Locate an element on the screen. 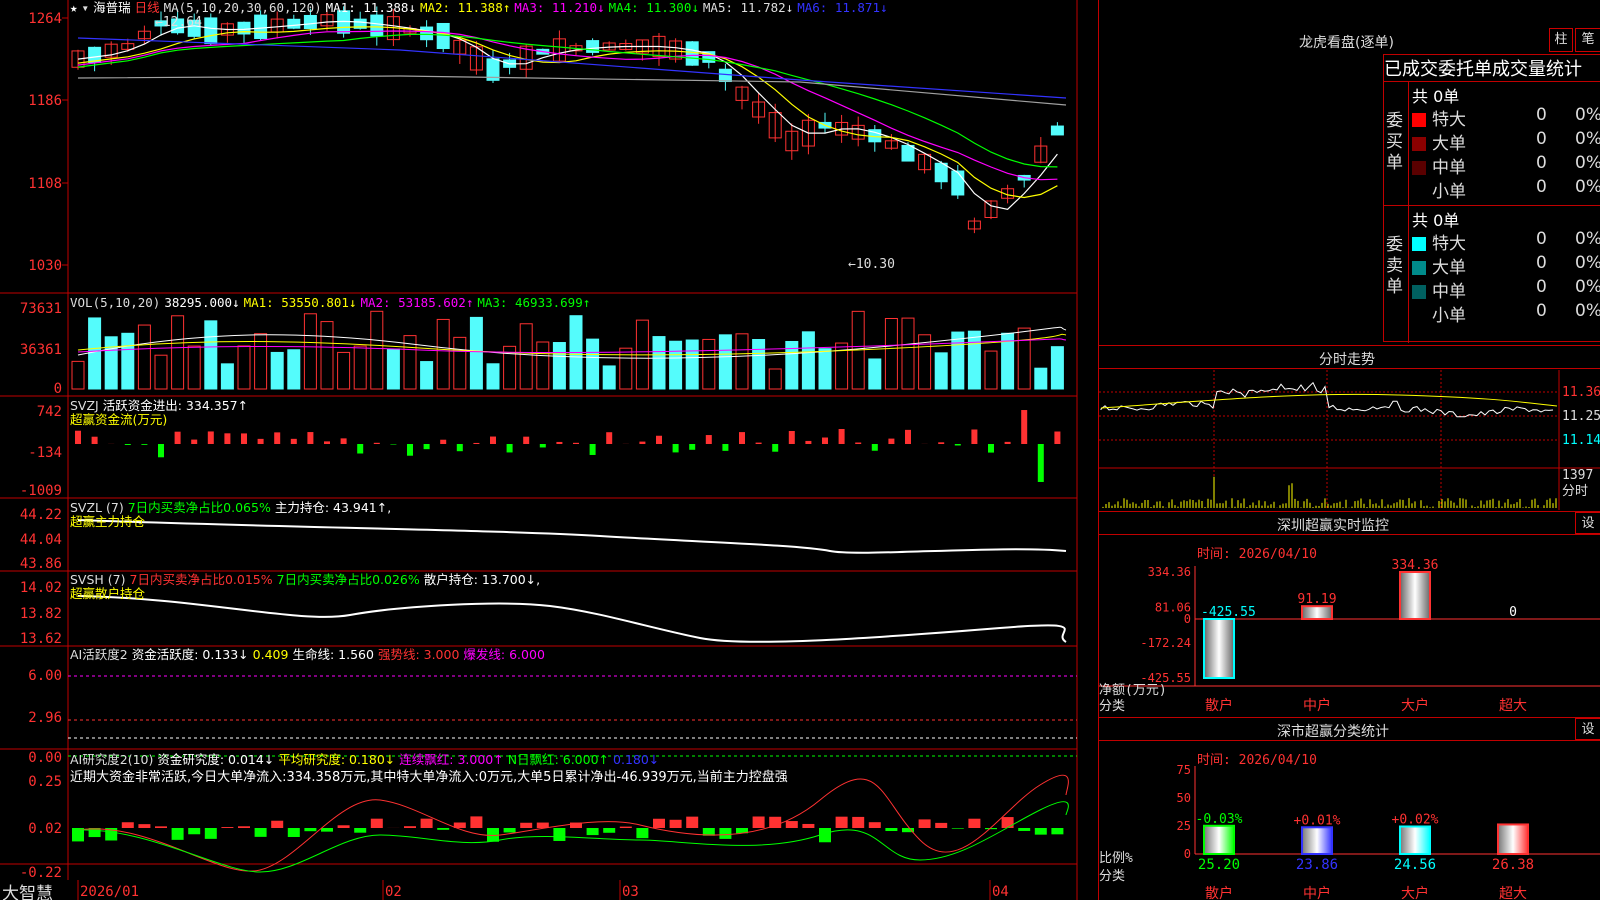 This screenshot has height=900, width=1600. monitor-settings-button: 设 is located at coordinates (1587, 523).